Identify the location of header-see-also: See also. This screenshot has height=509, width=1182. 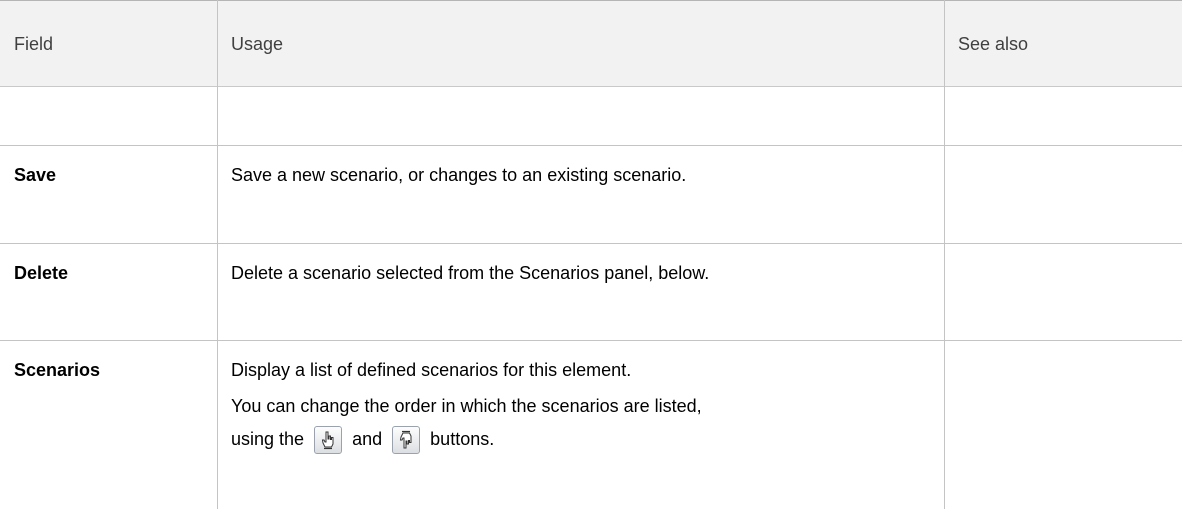
(993, 43).